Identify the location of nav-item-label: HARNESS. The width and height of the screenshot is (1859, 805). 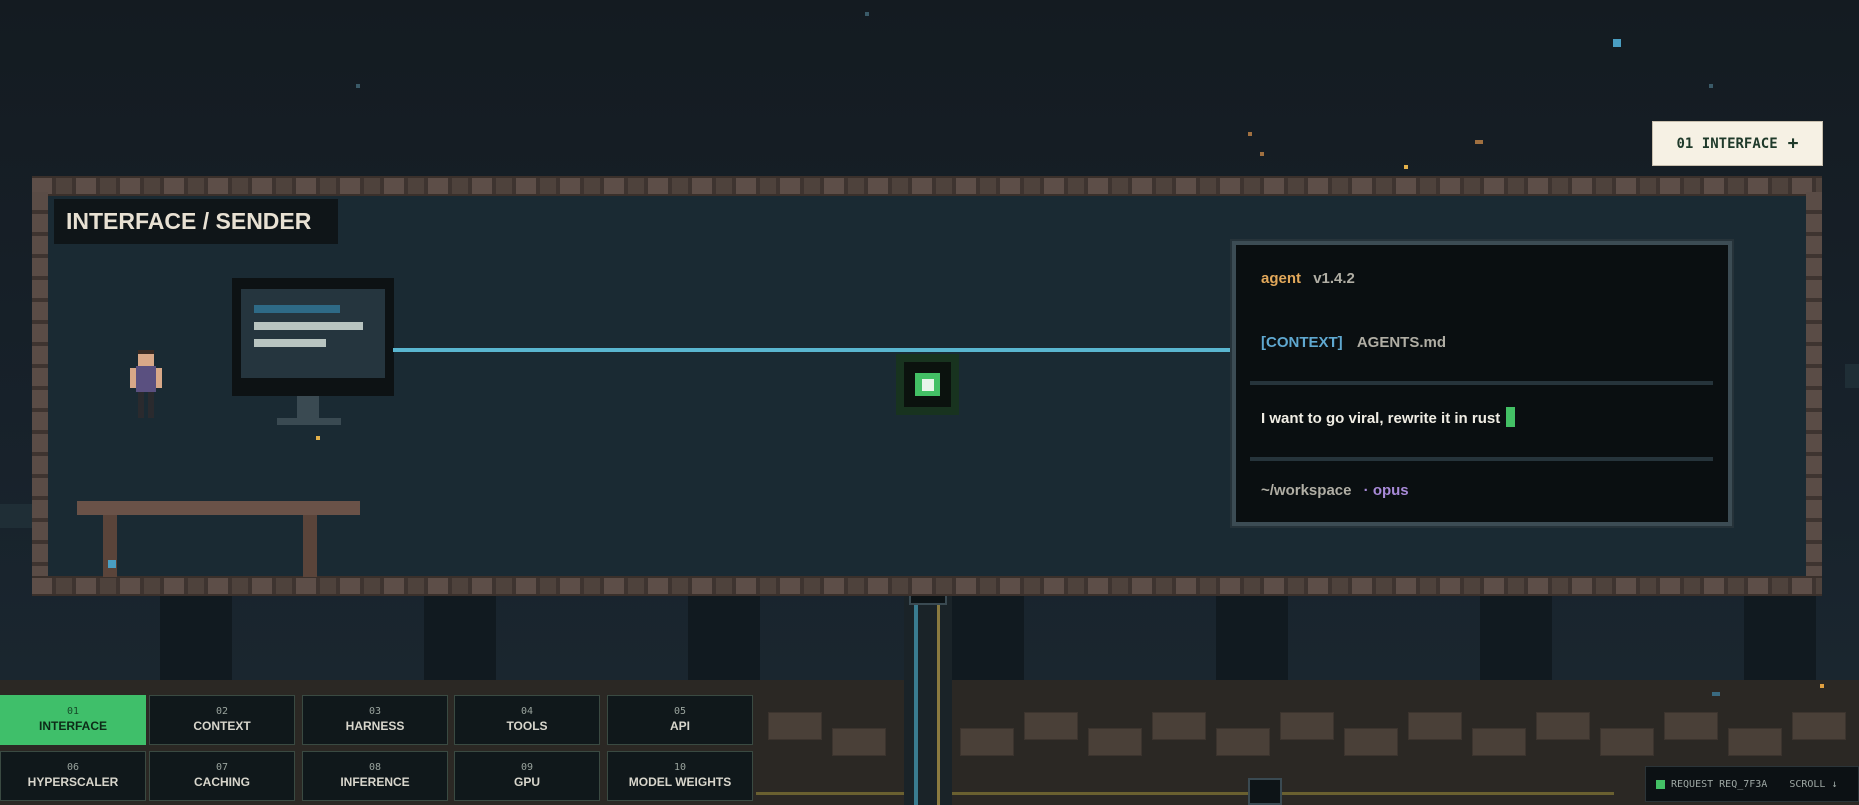
(375, 726).